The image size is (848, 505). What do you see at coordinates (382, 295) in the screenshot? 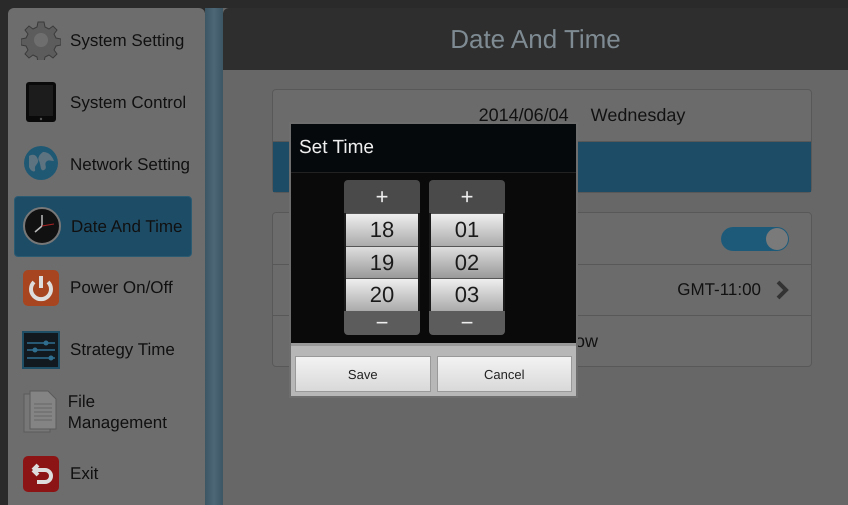
I see `picker-value: 20` at bounding box center [382, 295].